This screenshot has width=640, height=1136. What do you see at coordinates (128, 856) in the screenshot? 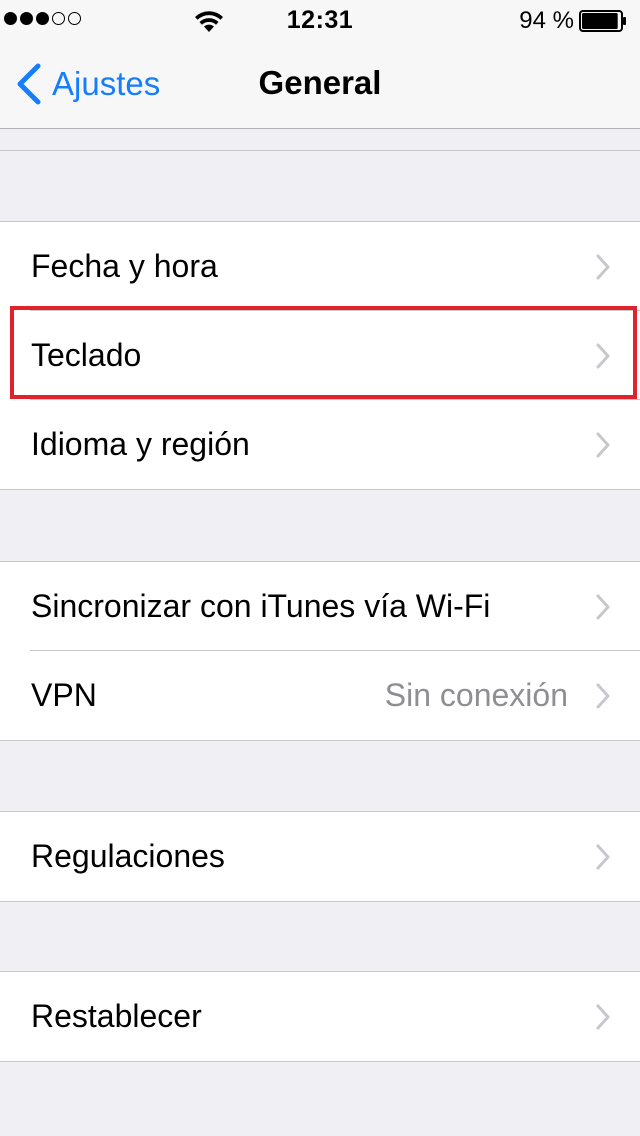
I see `row-label: Regulaciones` at bounding box center [128, 856].